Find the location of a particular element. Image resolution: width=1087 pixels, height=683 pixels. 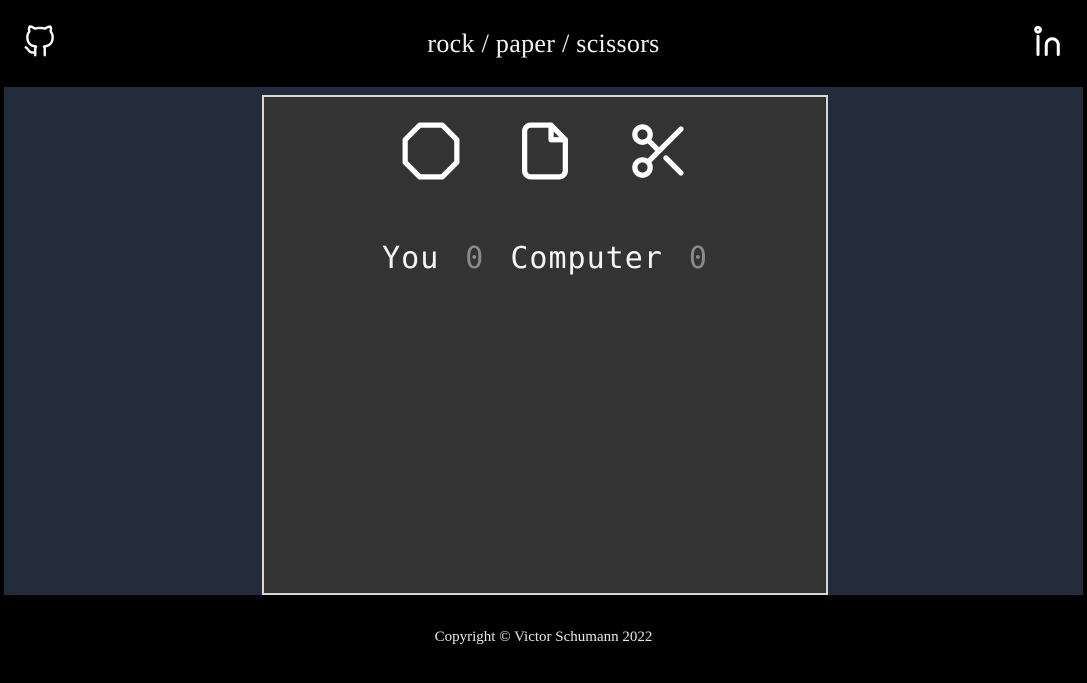

choice-button-paper is located at coordinates (545, 151).